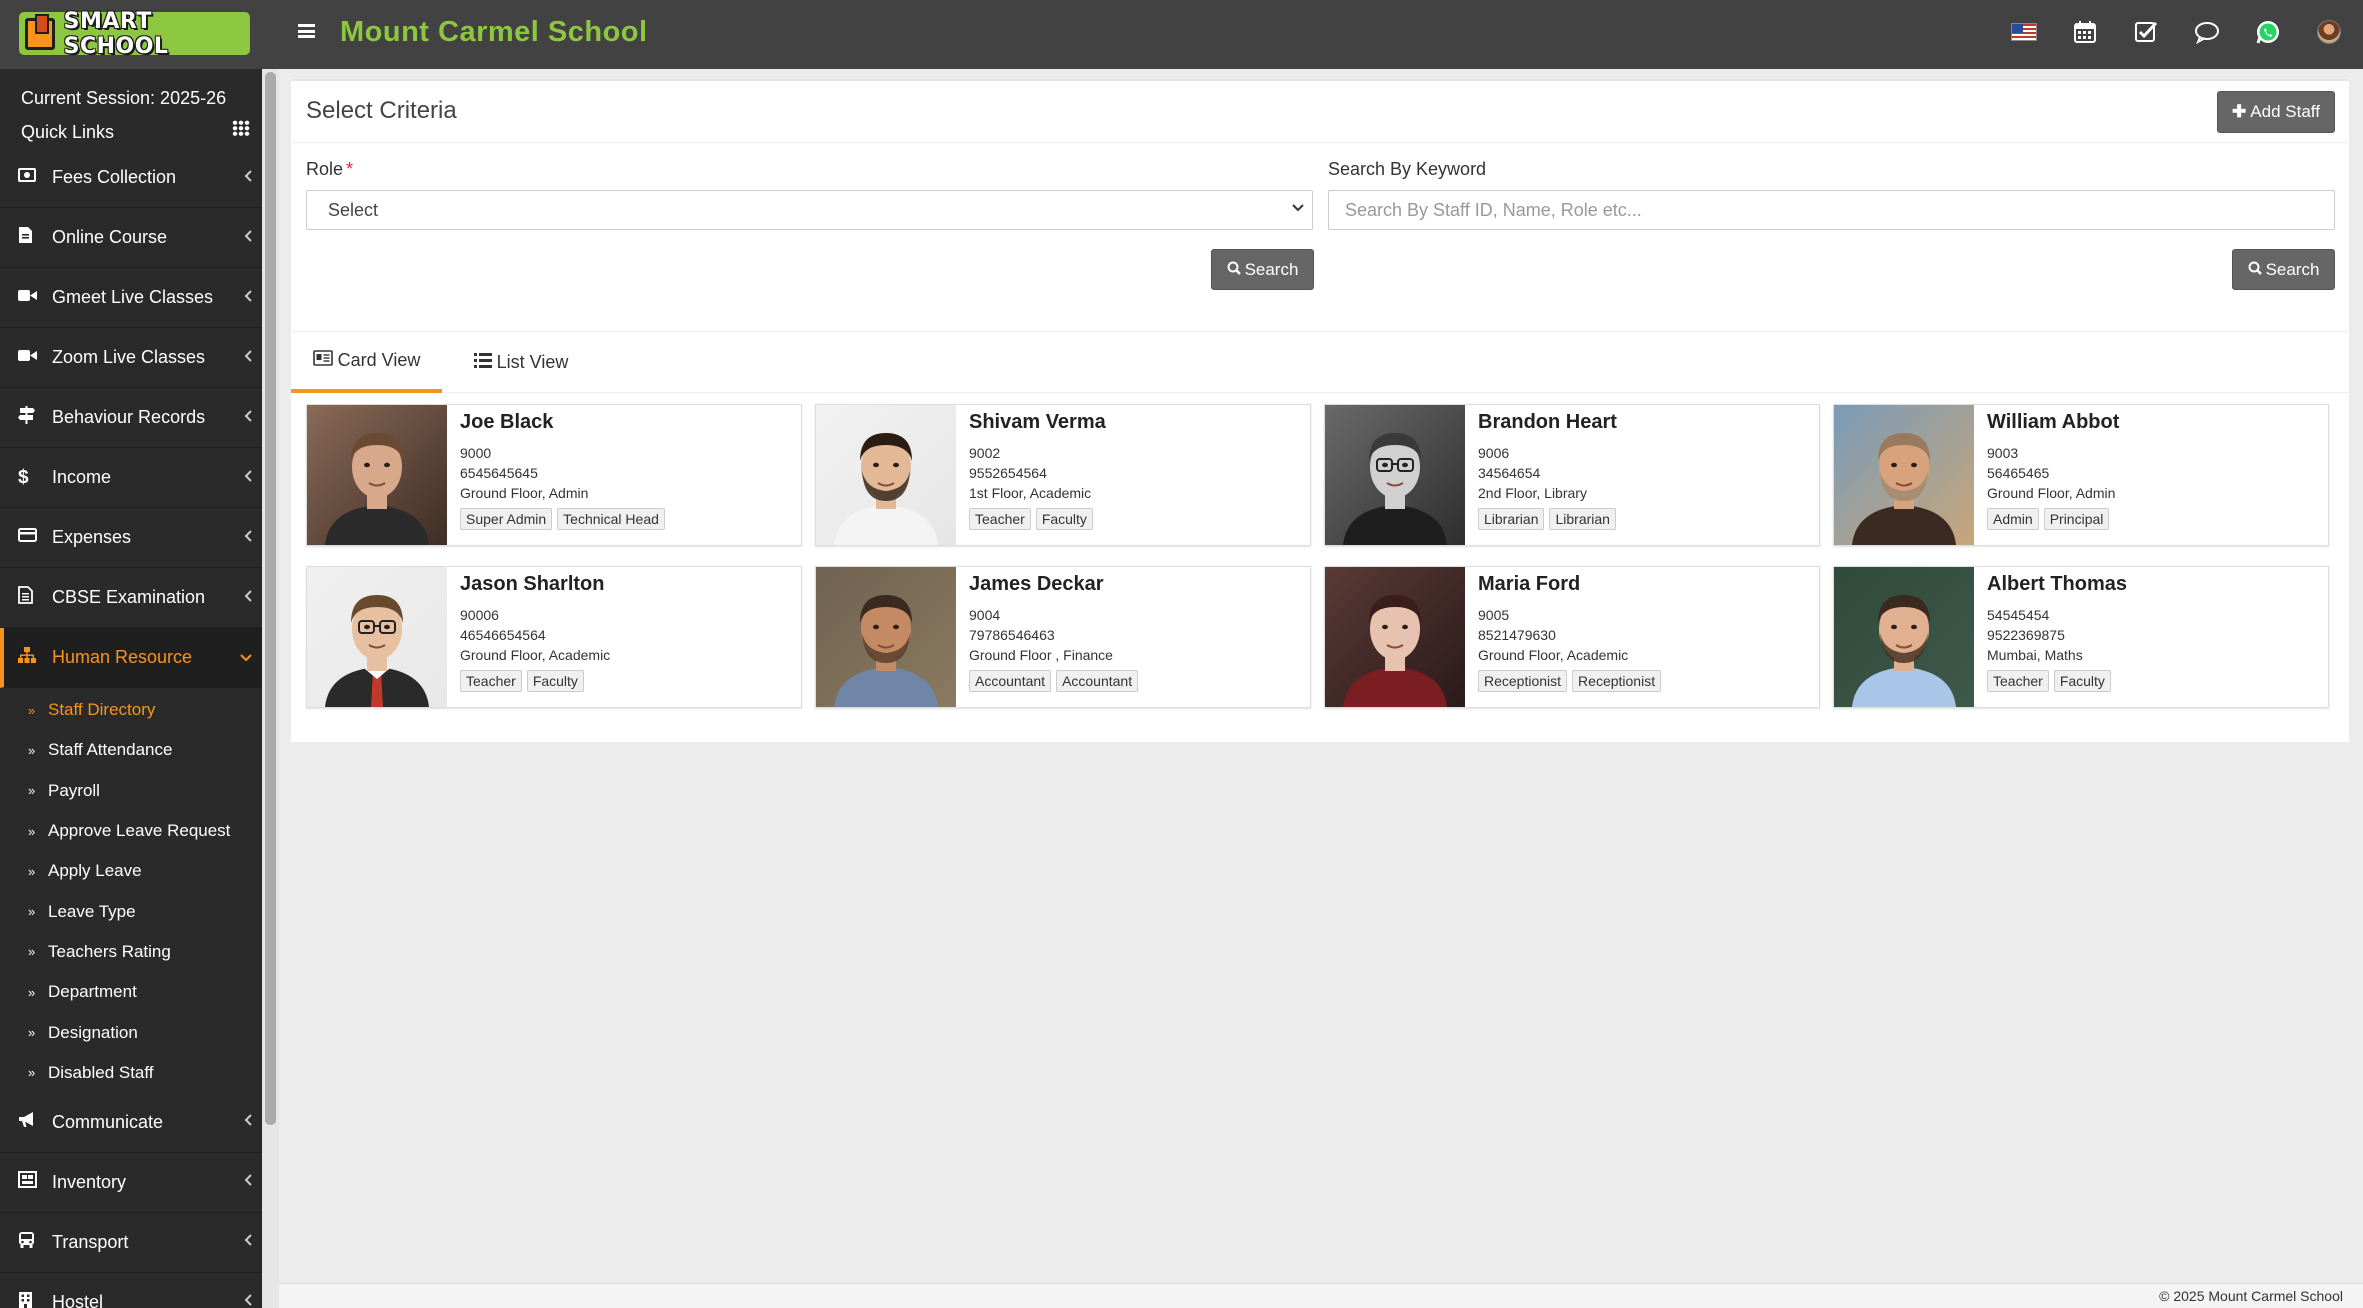 The height and width of the screenshot is (1308, 2363). I want to click on submenu-item-teachers-rating: » Teachers Rating, so click(131, 952).